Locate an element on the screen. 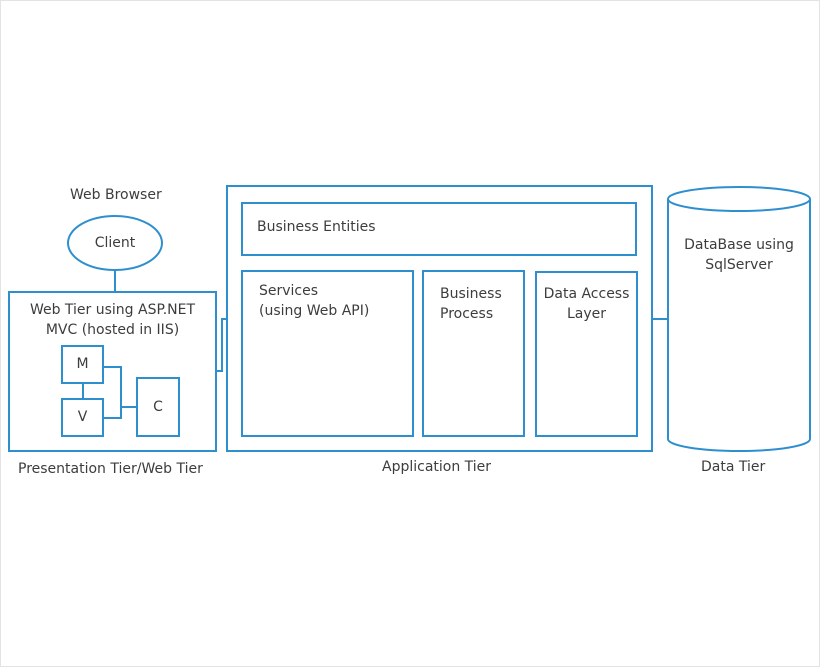 The image size is (822, 669). web-tier-label-line2: MVC (hosted in IIS) is located at coordinates (112, 330).